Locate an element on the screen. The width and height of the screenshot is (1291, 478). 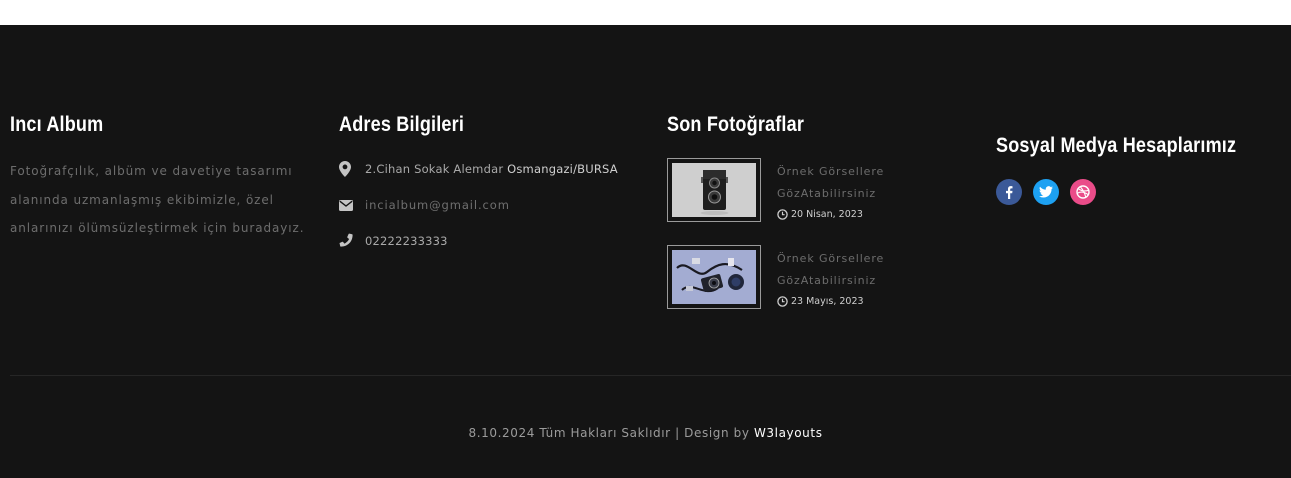
photo-date-text: 23 Mayıs, 2023 is located at coordinates (827, 301).